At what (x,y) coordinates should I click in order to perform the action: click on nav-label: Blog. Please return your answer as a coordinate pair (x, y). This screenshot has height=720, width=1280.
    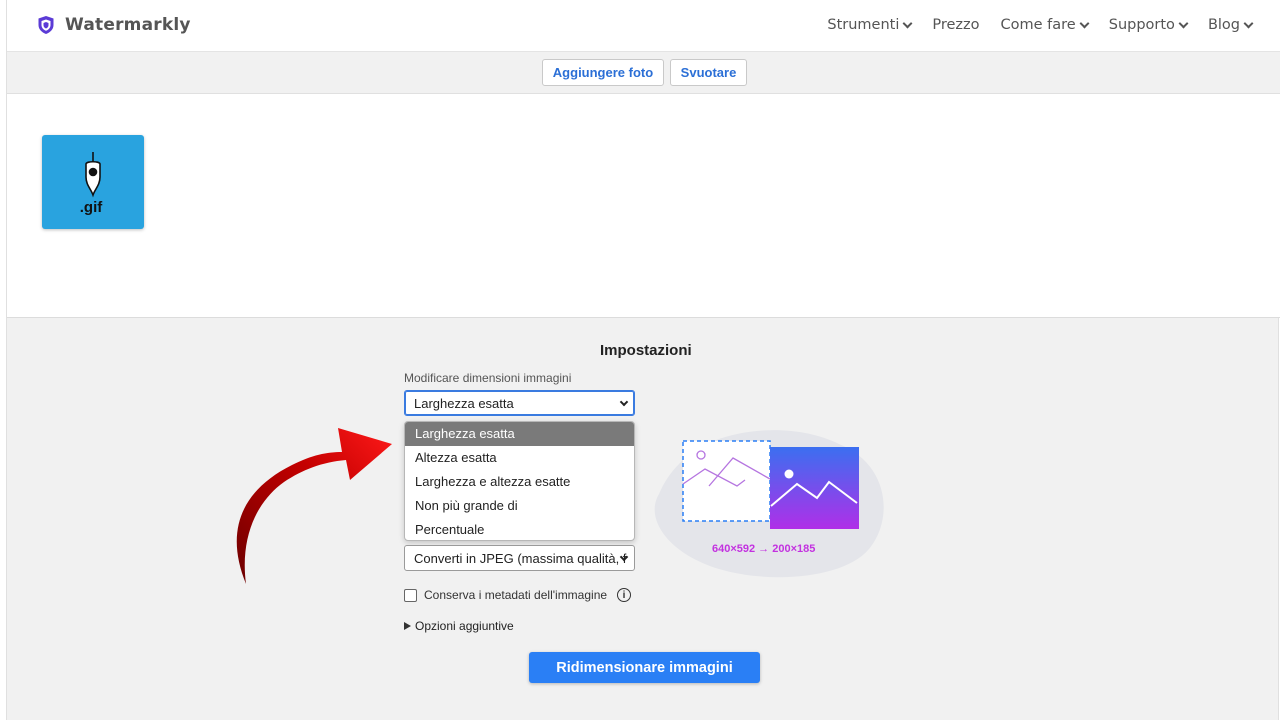
    Looking at the image, I should click on (1223, 25).